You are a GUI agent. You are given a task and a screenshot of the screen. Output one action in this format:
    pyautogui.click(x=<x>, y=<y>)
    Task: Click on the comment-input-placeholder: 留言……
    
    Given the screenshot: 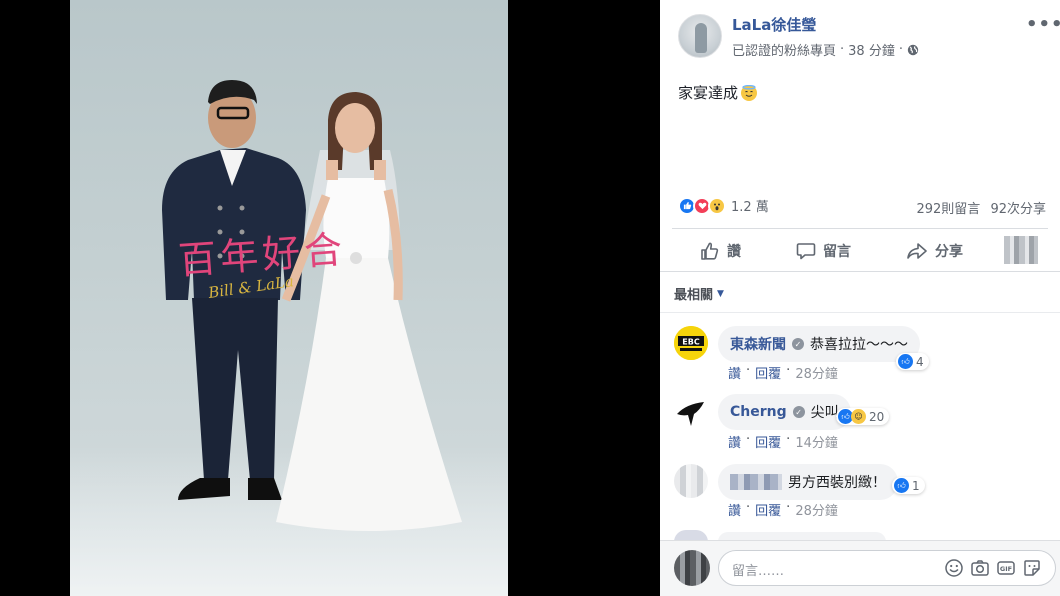 What is the action you would take?
    pyautogui.click(x=758, y=571)
    